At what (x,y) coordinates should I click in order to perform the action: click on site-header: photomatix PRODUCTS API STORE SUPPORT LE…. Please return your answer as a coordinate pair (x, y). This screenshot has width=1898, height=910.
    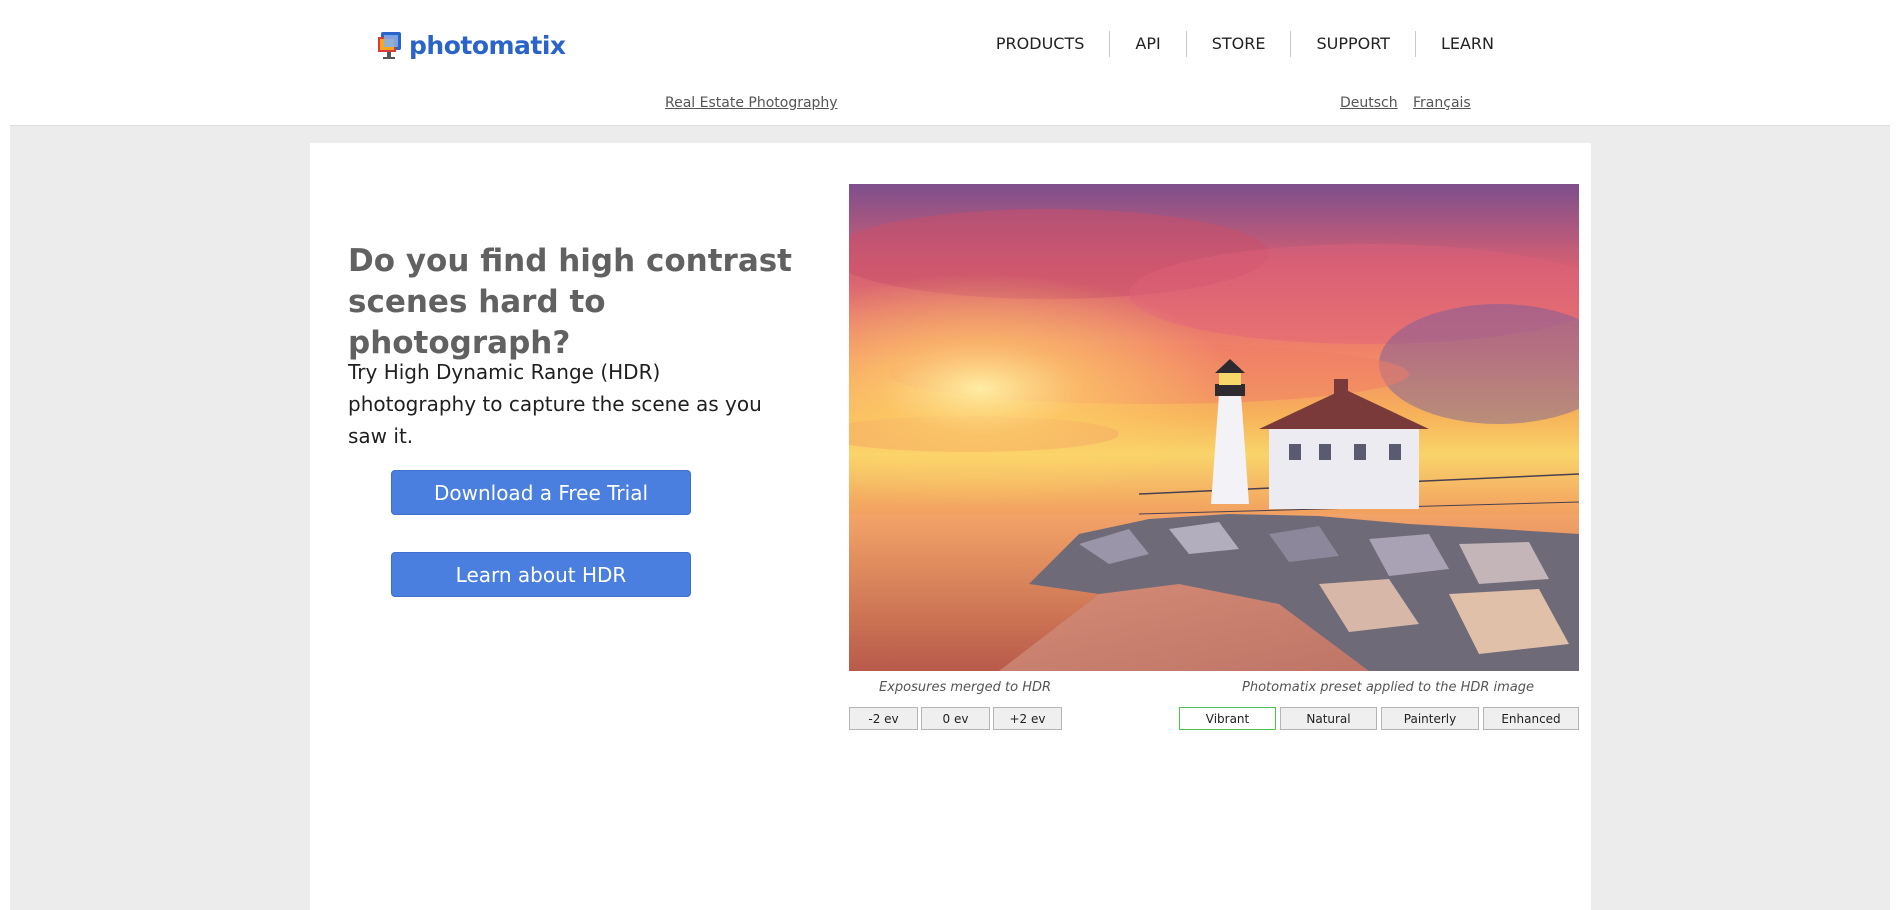
    Looking at the image, I should click on (949, 63).